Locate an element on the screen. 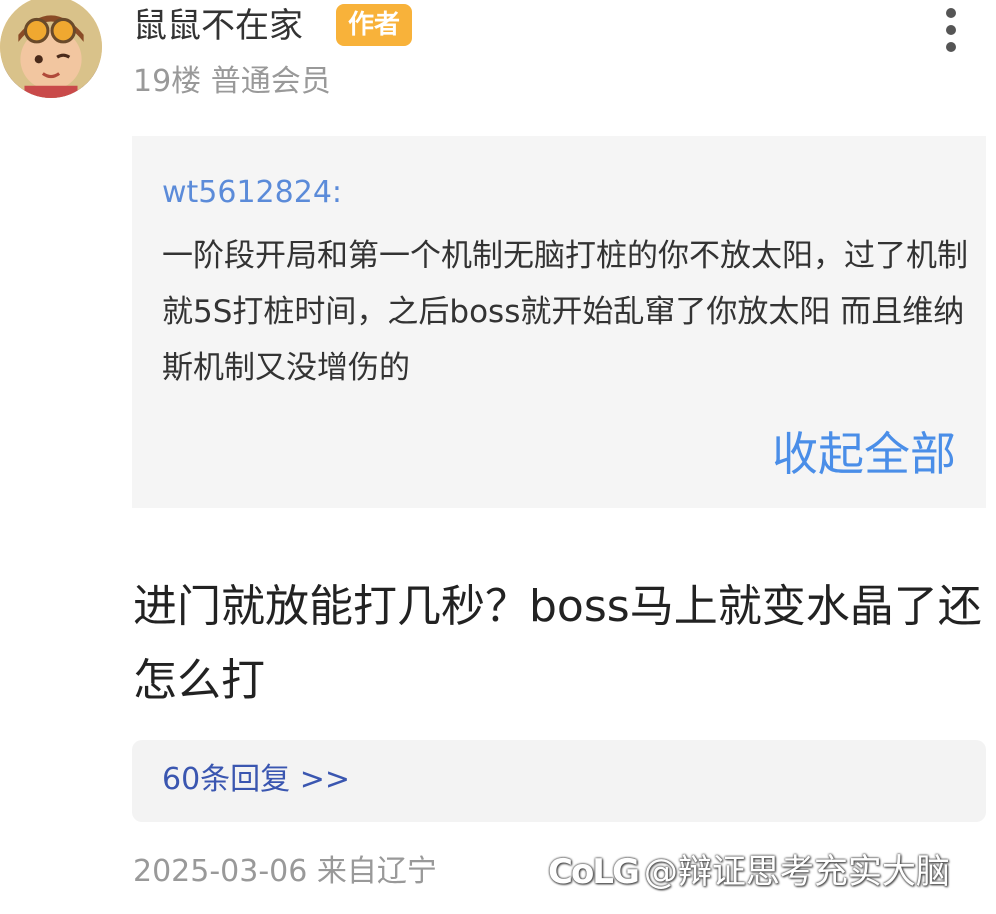  more-options-button is located at coordinates (951, 30).